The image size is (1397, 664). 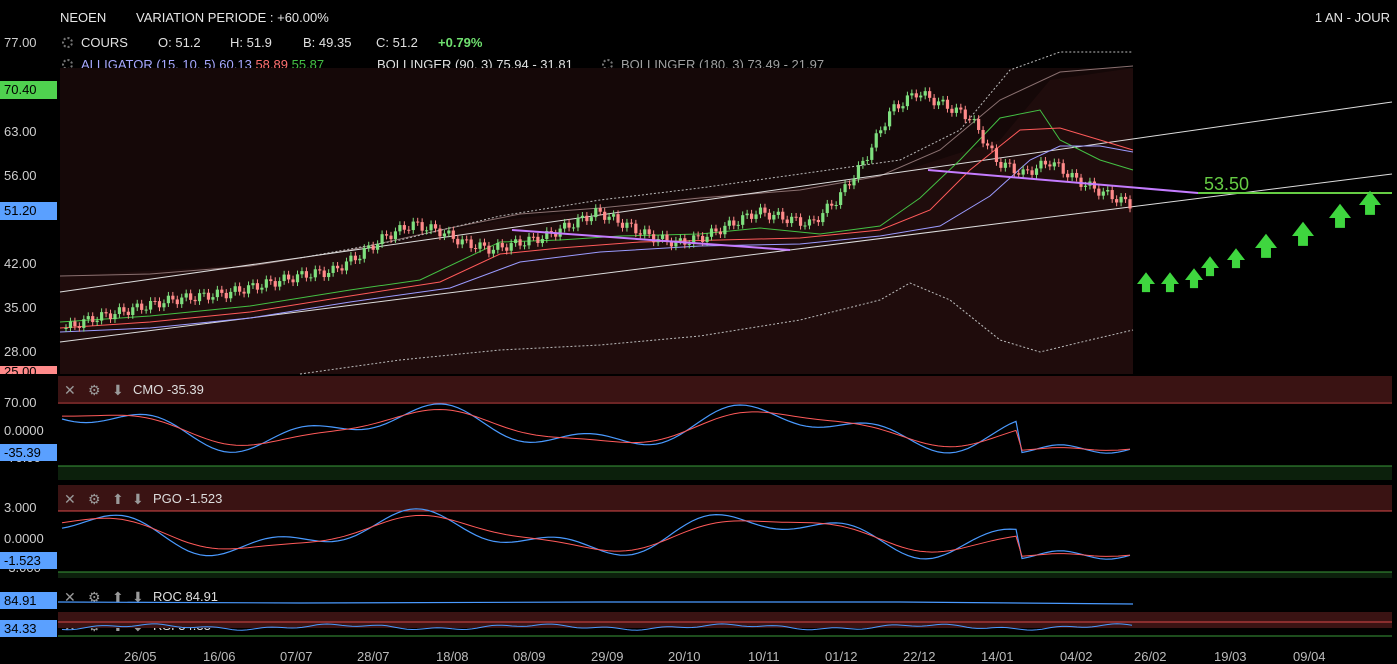 What do you see at coordinates (607, 656) in the screenshot?
I see `x-tick-label: 29/09` at bounding box center [607, 656].